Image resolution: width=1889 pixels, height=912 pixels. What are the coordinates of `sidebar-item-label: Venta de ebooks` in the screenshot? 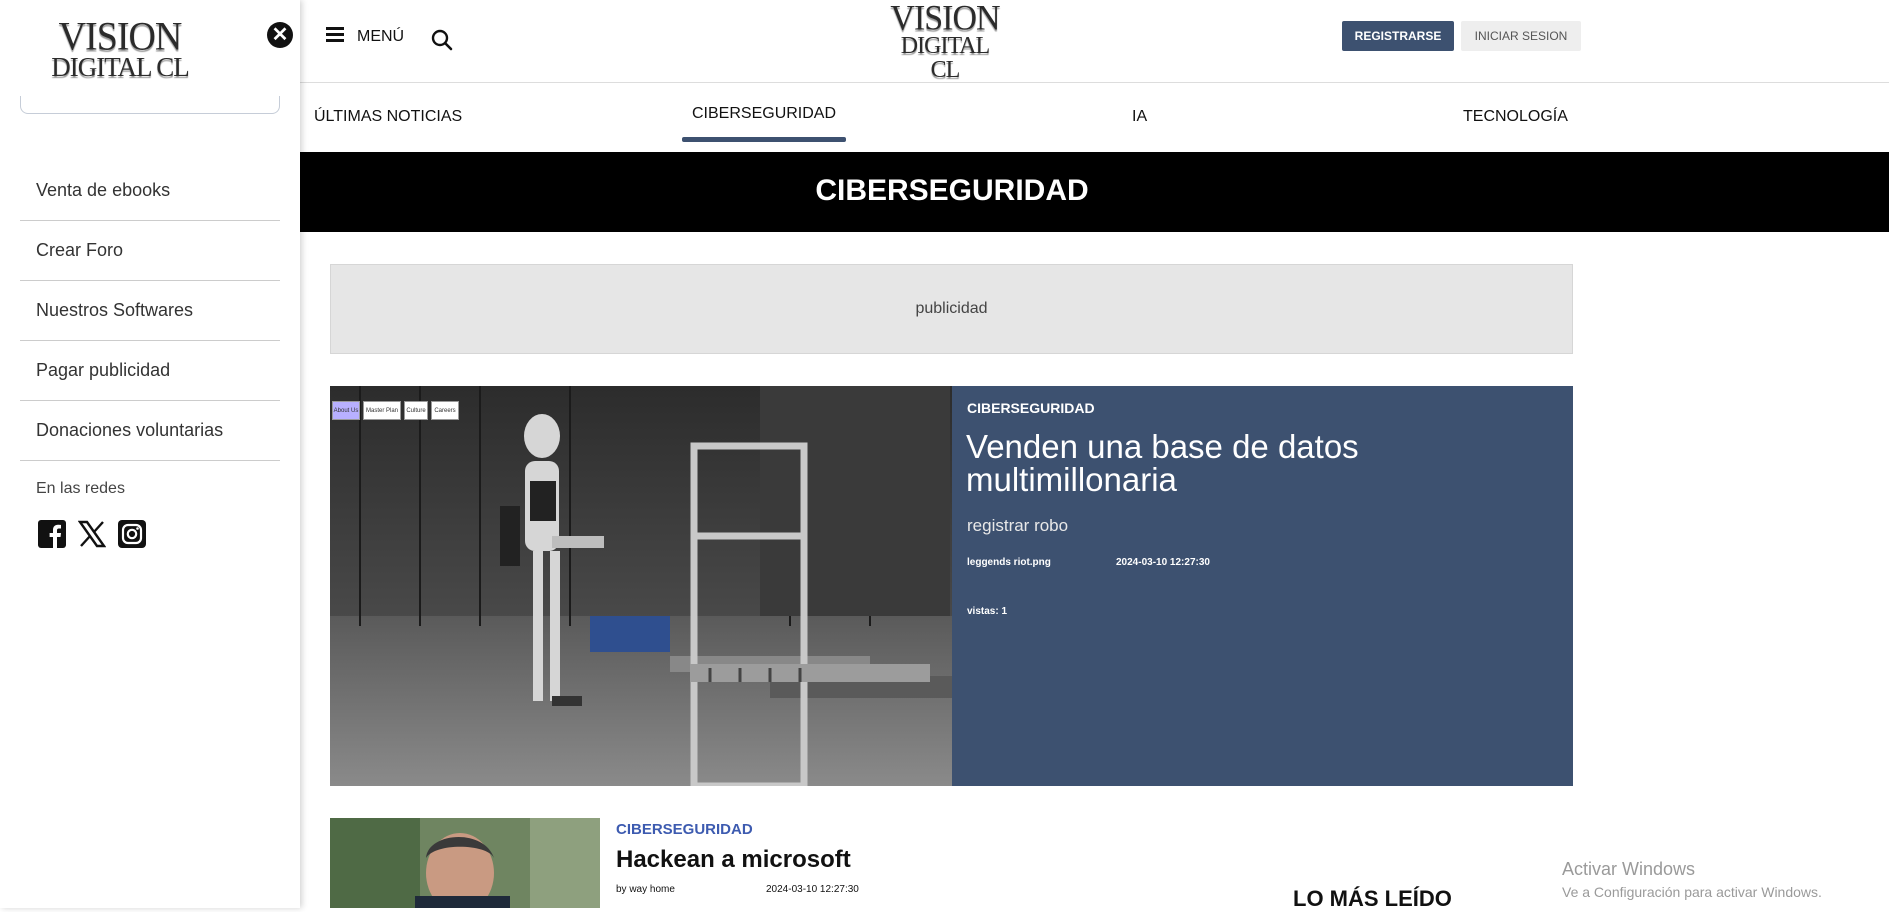 It's located at (103, 190).